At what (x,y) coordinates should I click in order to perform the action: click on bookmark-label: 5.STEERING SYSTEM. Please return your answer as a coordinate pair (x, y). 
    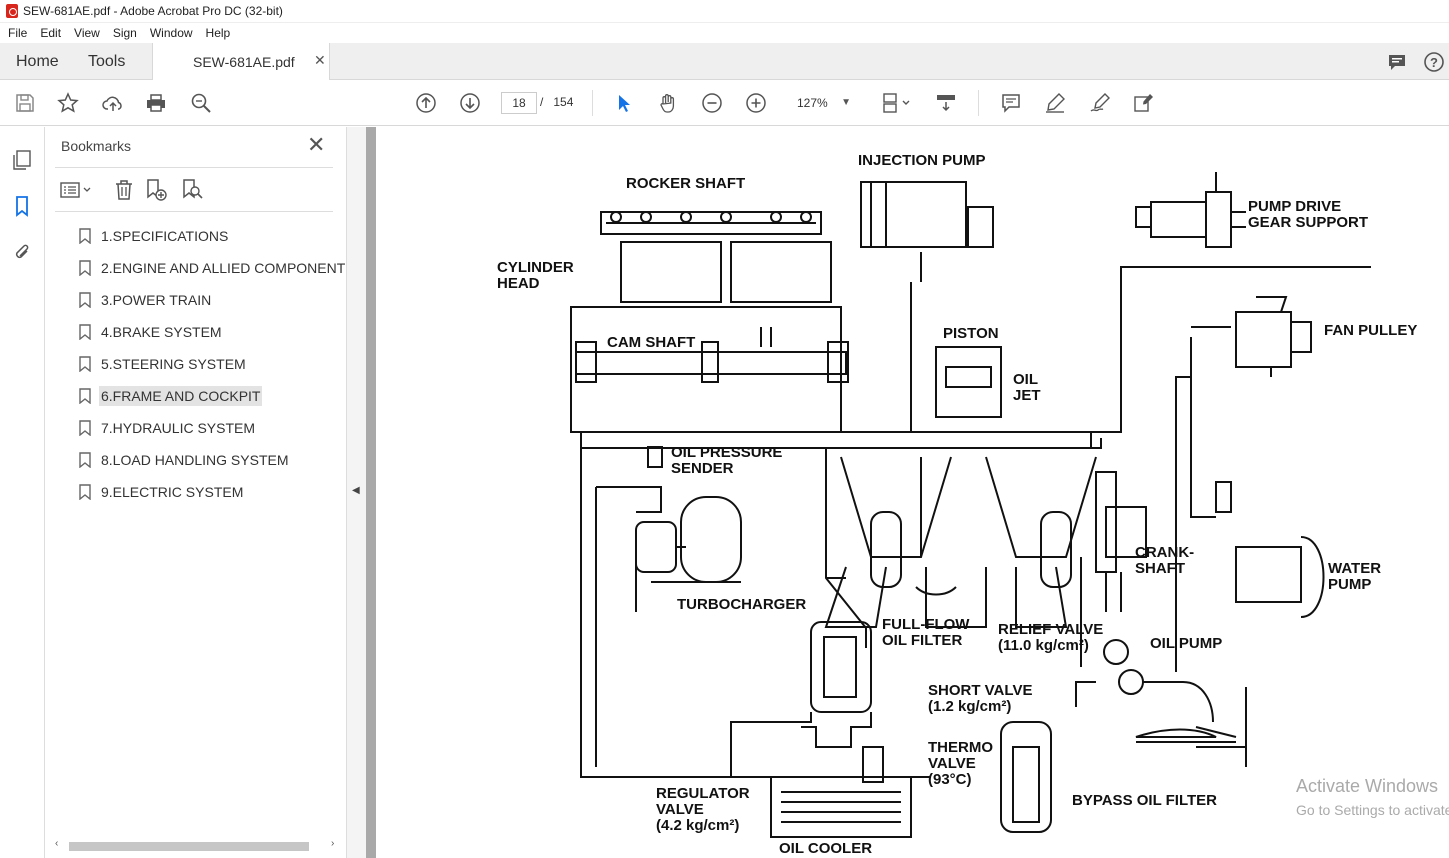
    Looking at the image, I should click on (173, 364).